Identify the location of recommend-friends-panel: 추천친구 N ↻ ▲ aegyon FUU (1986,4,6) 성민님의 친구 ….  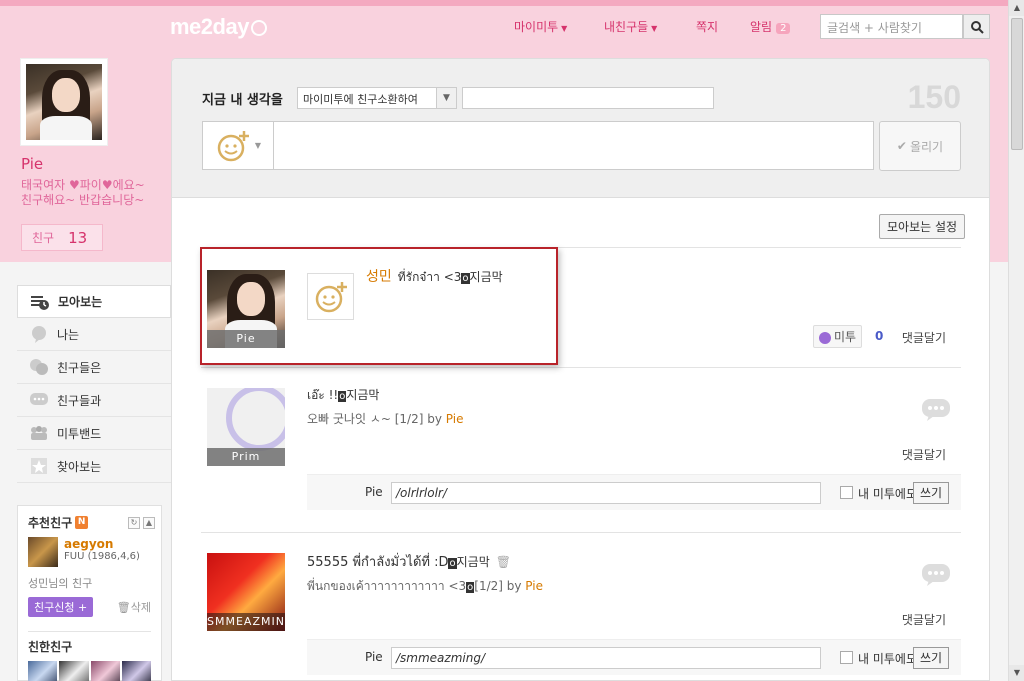
(89, 593).